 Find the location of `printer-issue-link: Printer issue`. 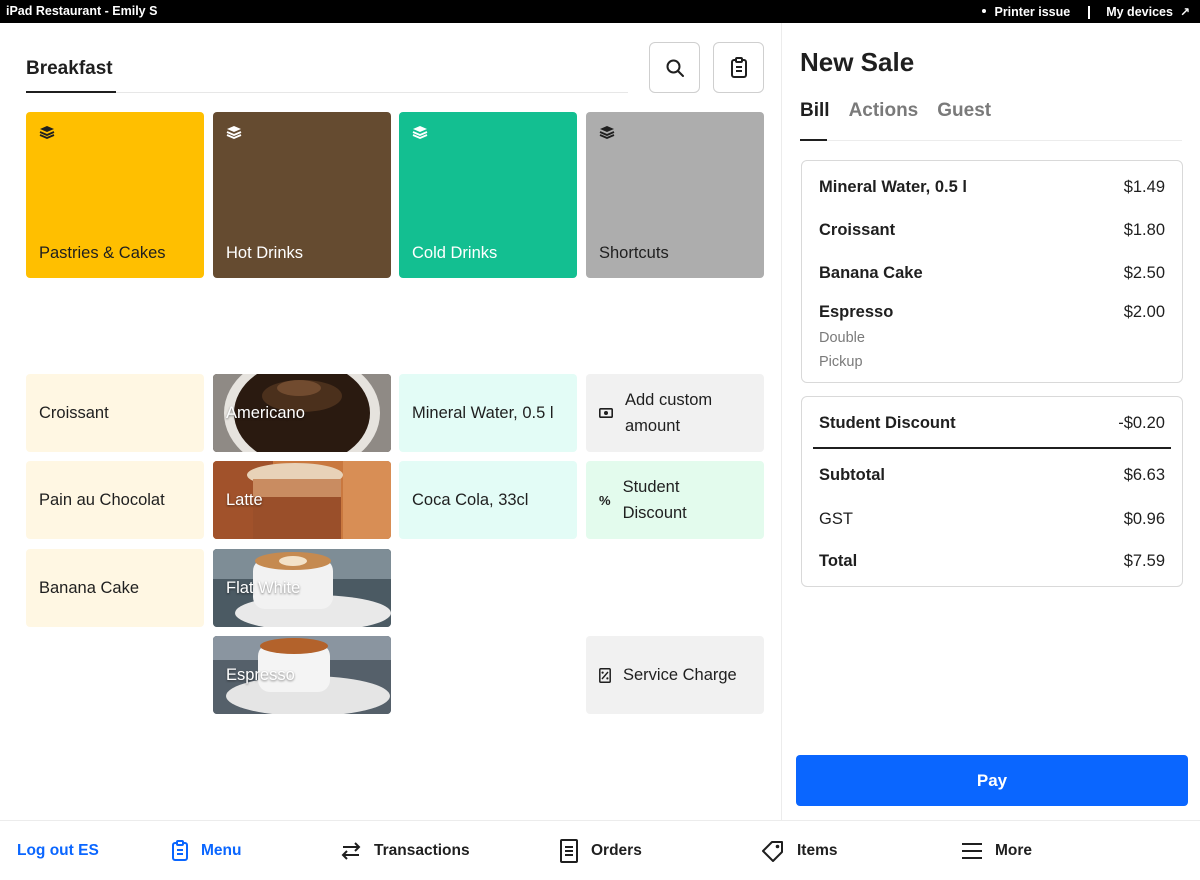

printer-issue-link: Printer issue is located at coordinates (1026, 12).